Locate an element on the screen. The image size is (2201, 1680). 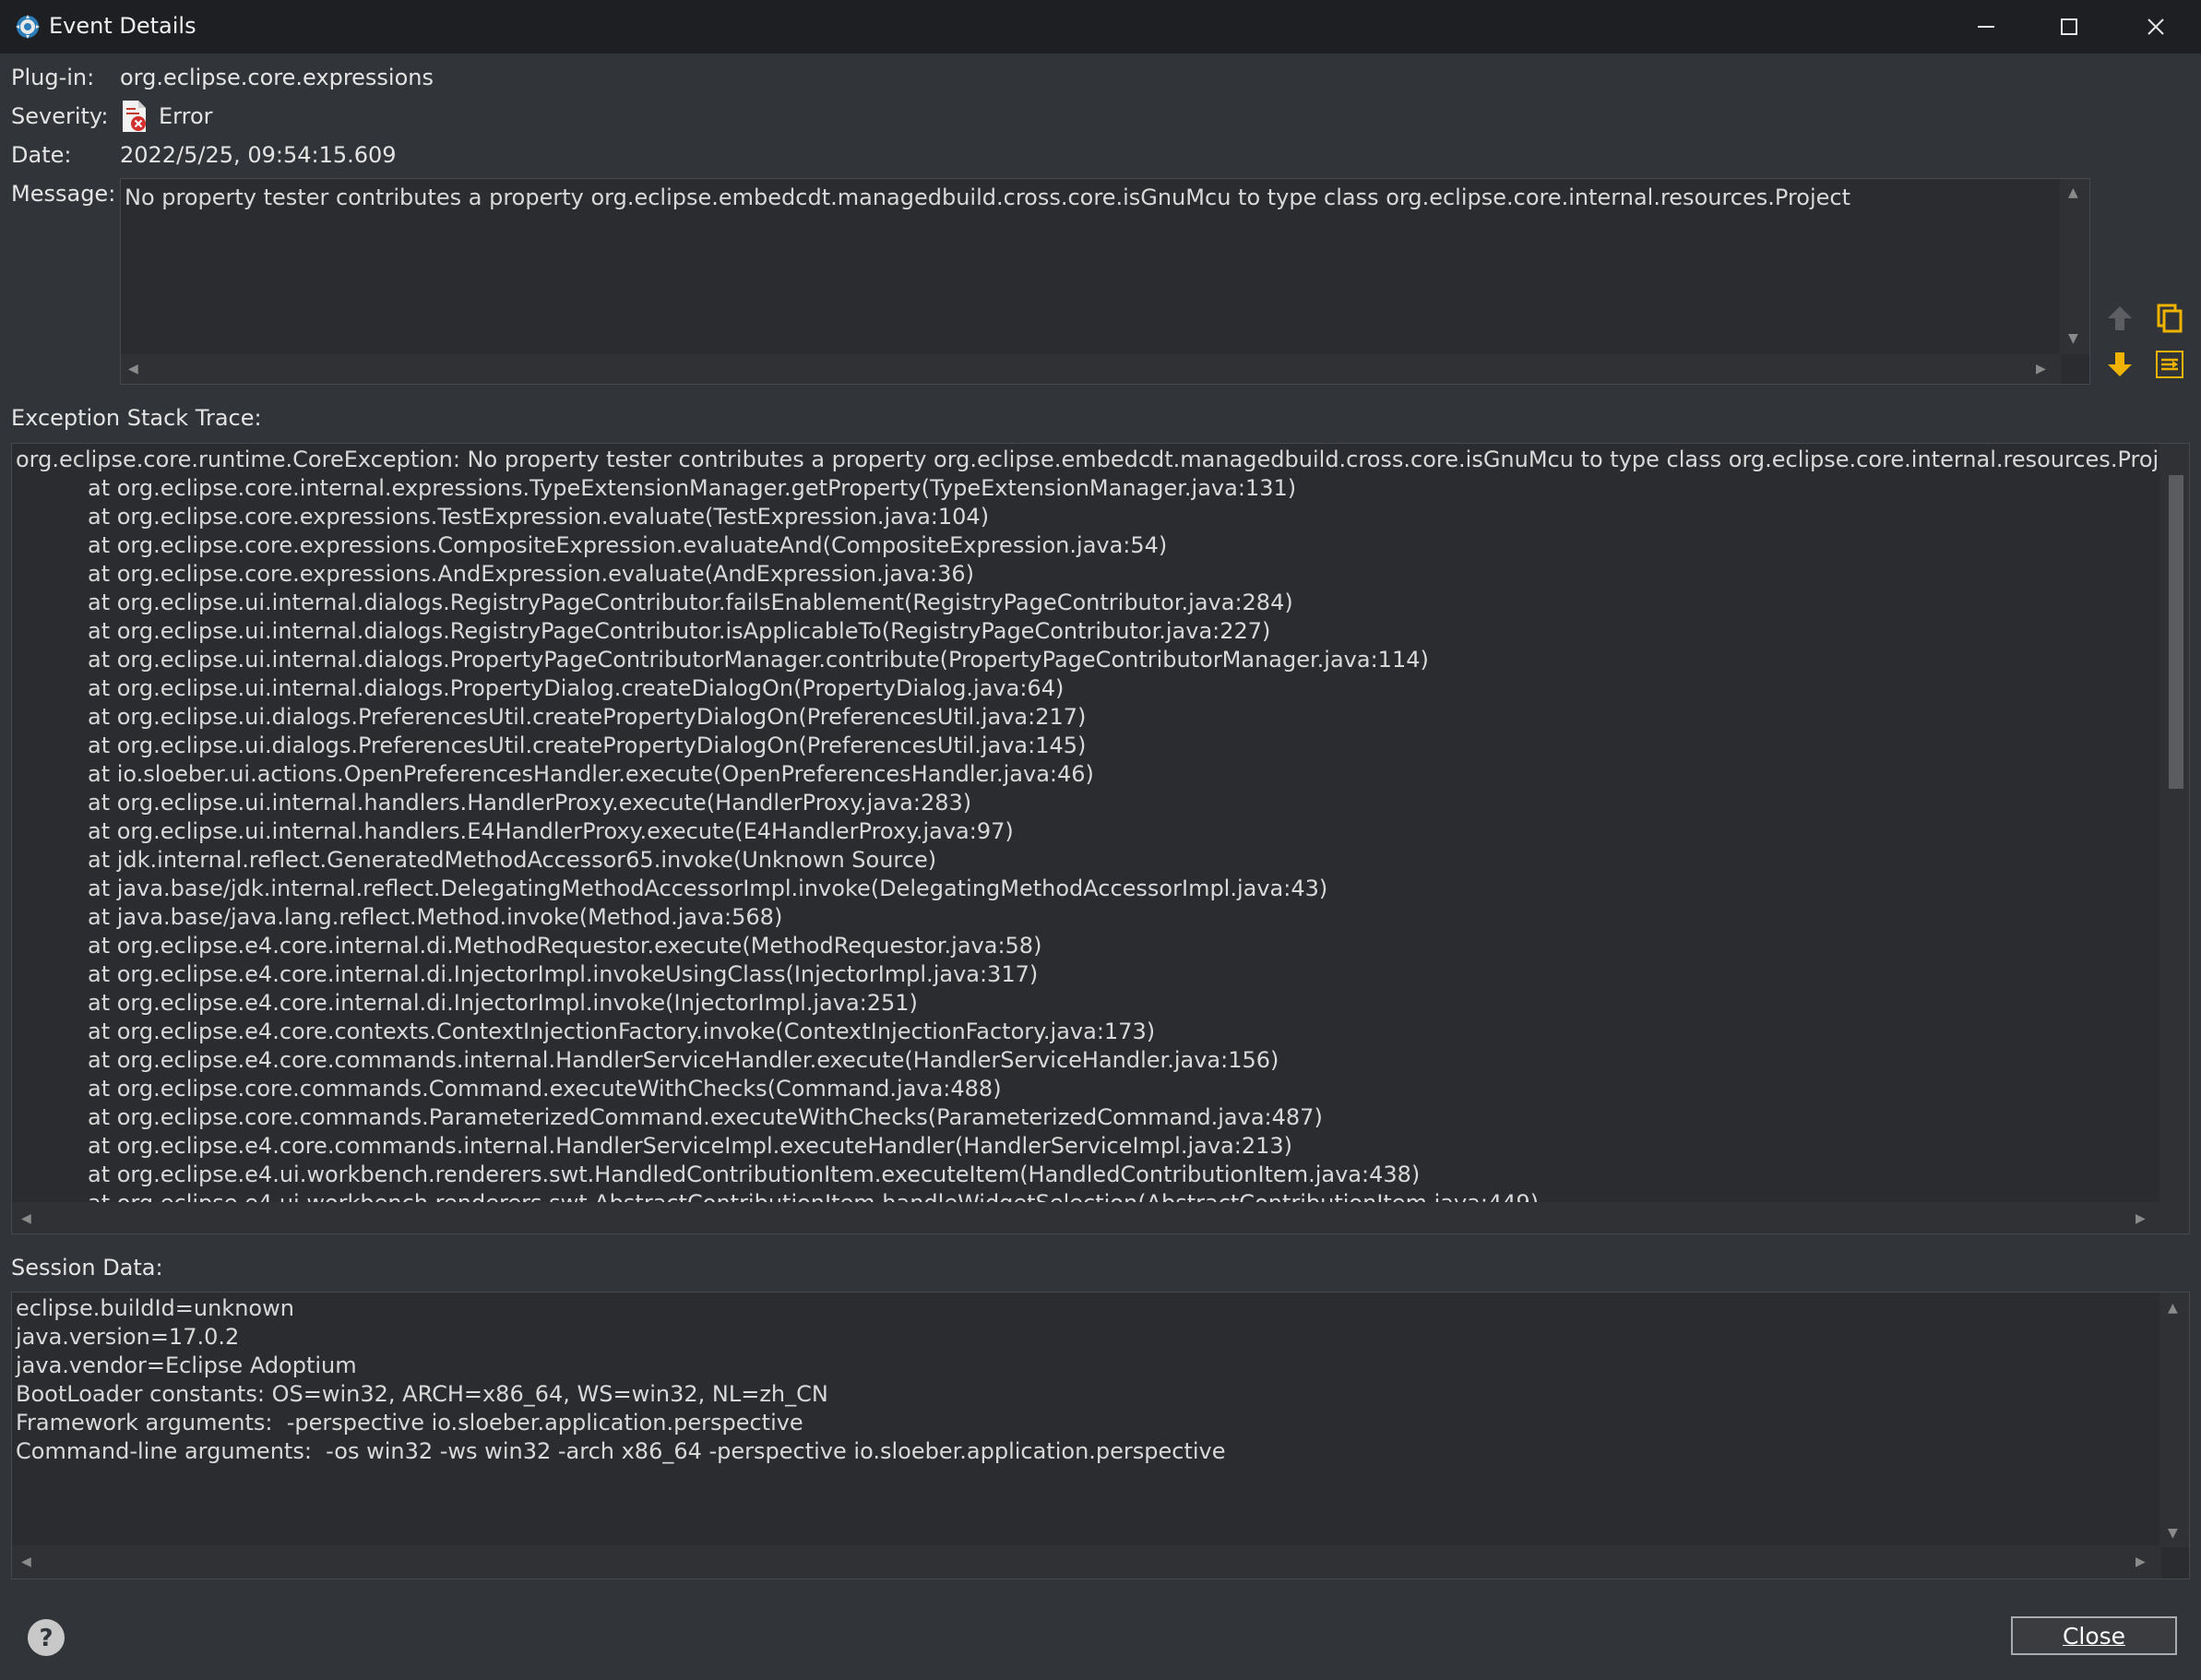
session-data-line: java.vendor=Eclipse Adoptium is located at coordinates (186, 1365).